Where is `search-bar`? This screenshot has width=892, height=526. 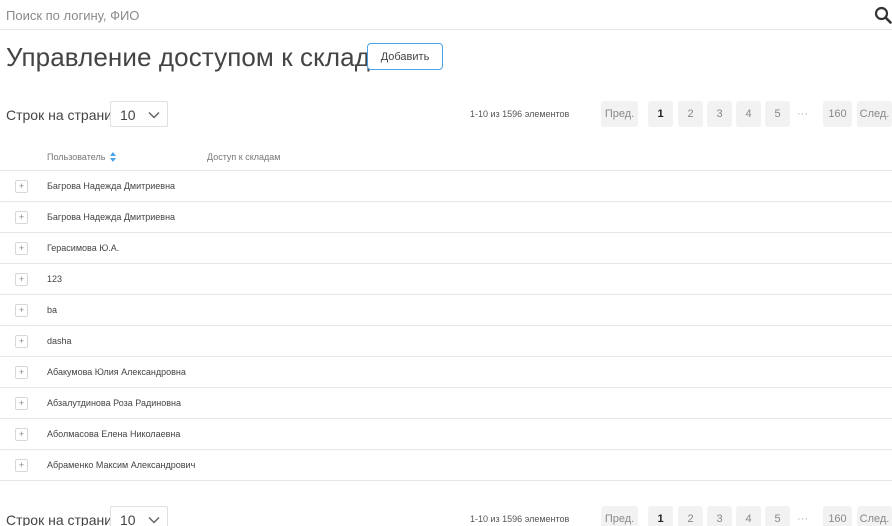 search-bar is located at coordinates (446, 15).